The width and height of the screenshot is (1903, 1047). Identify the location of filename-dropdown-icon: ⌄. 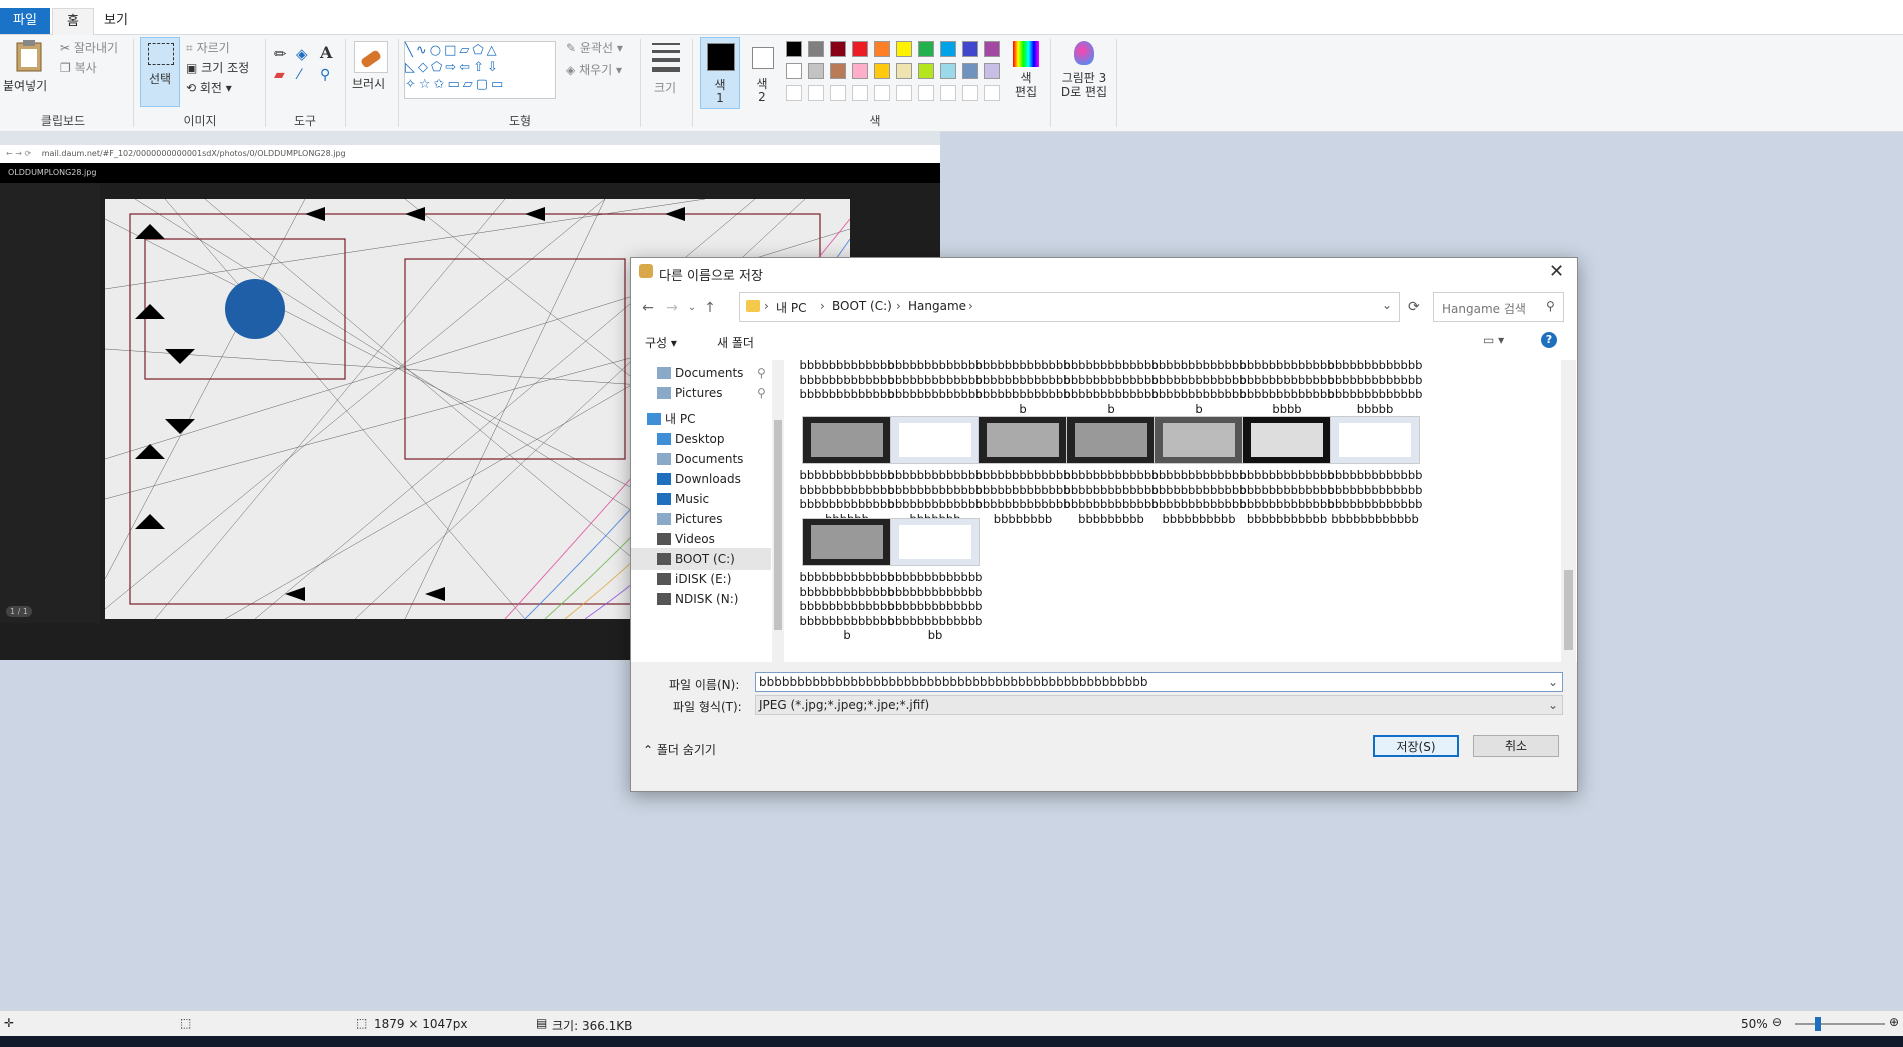
(1553, 682).